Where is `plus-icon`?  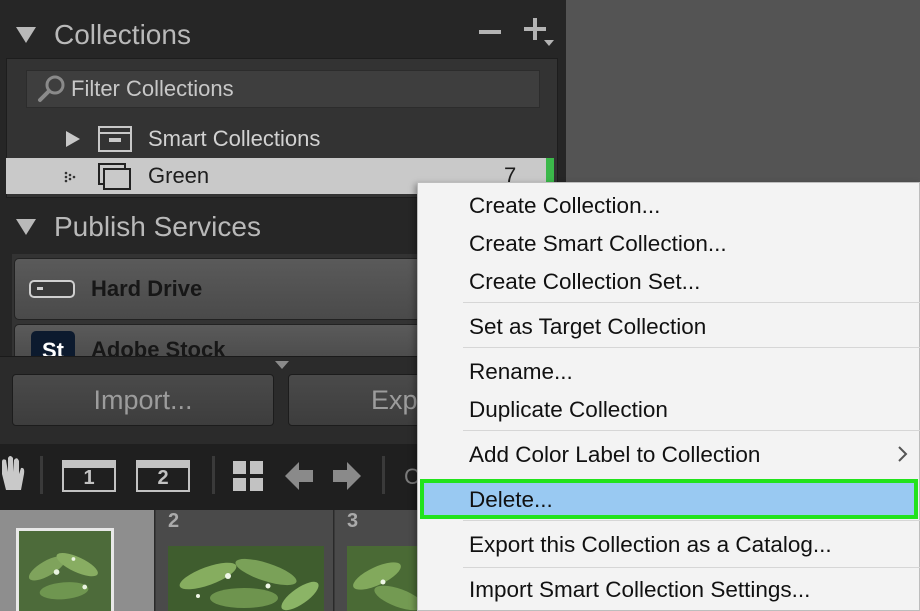
plus-icon is located at coordinates (539, 33).